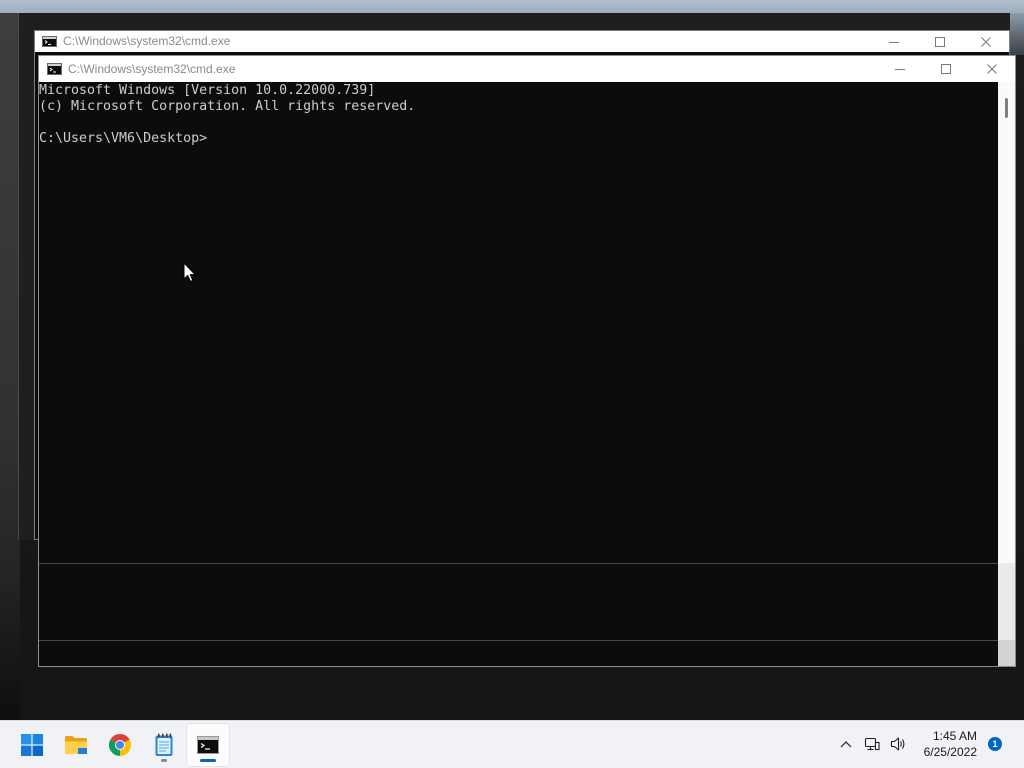  I want to click on desktop-right-edge, so click(1017, 34).